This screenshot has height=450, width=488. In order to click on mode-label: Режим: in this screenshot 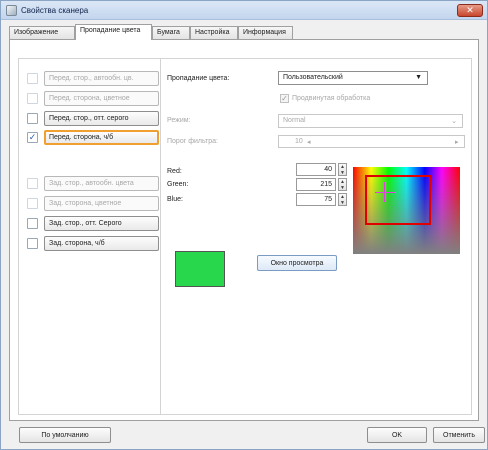, I will do `click(179, 120)`.